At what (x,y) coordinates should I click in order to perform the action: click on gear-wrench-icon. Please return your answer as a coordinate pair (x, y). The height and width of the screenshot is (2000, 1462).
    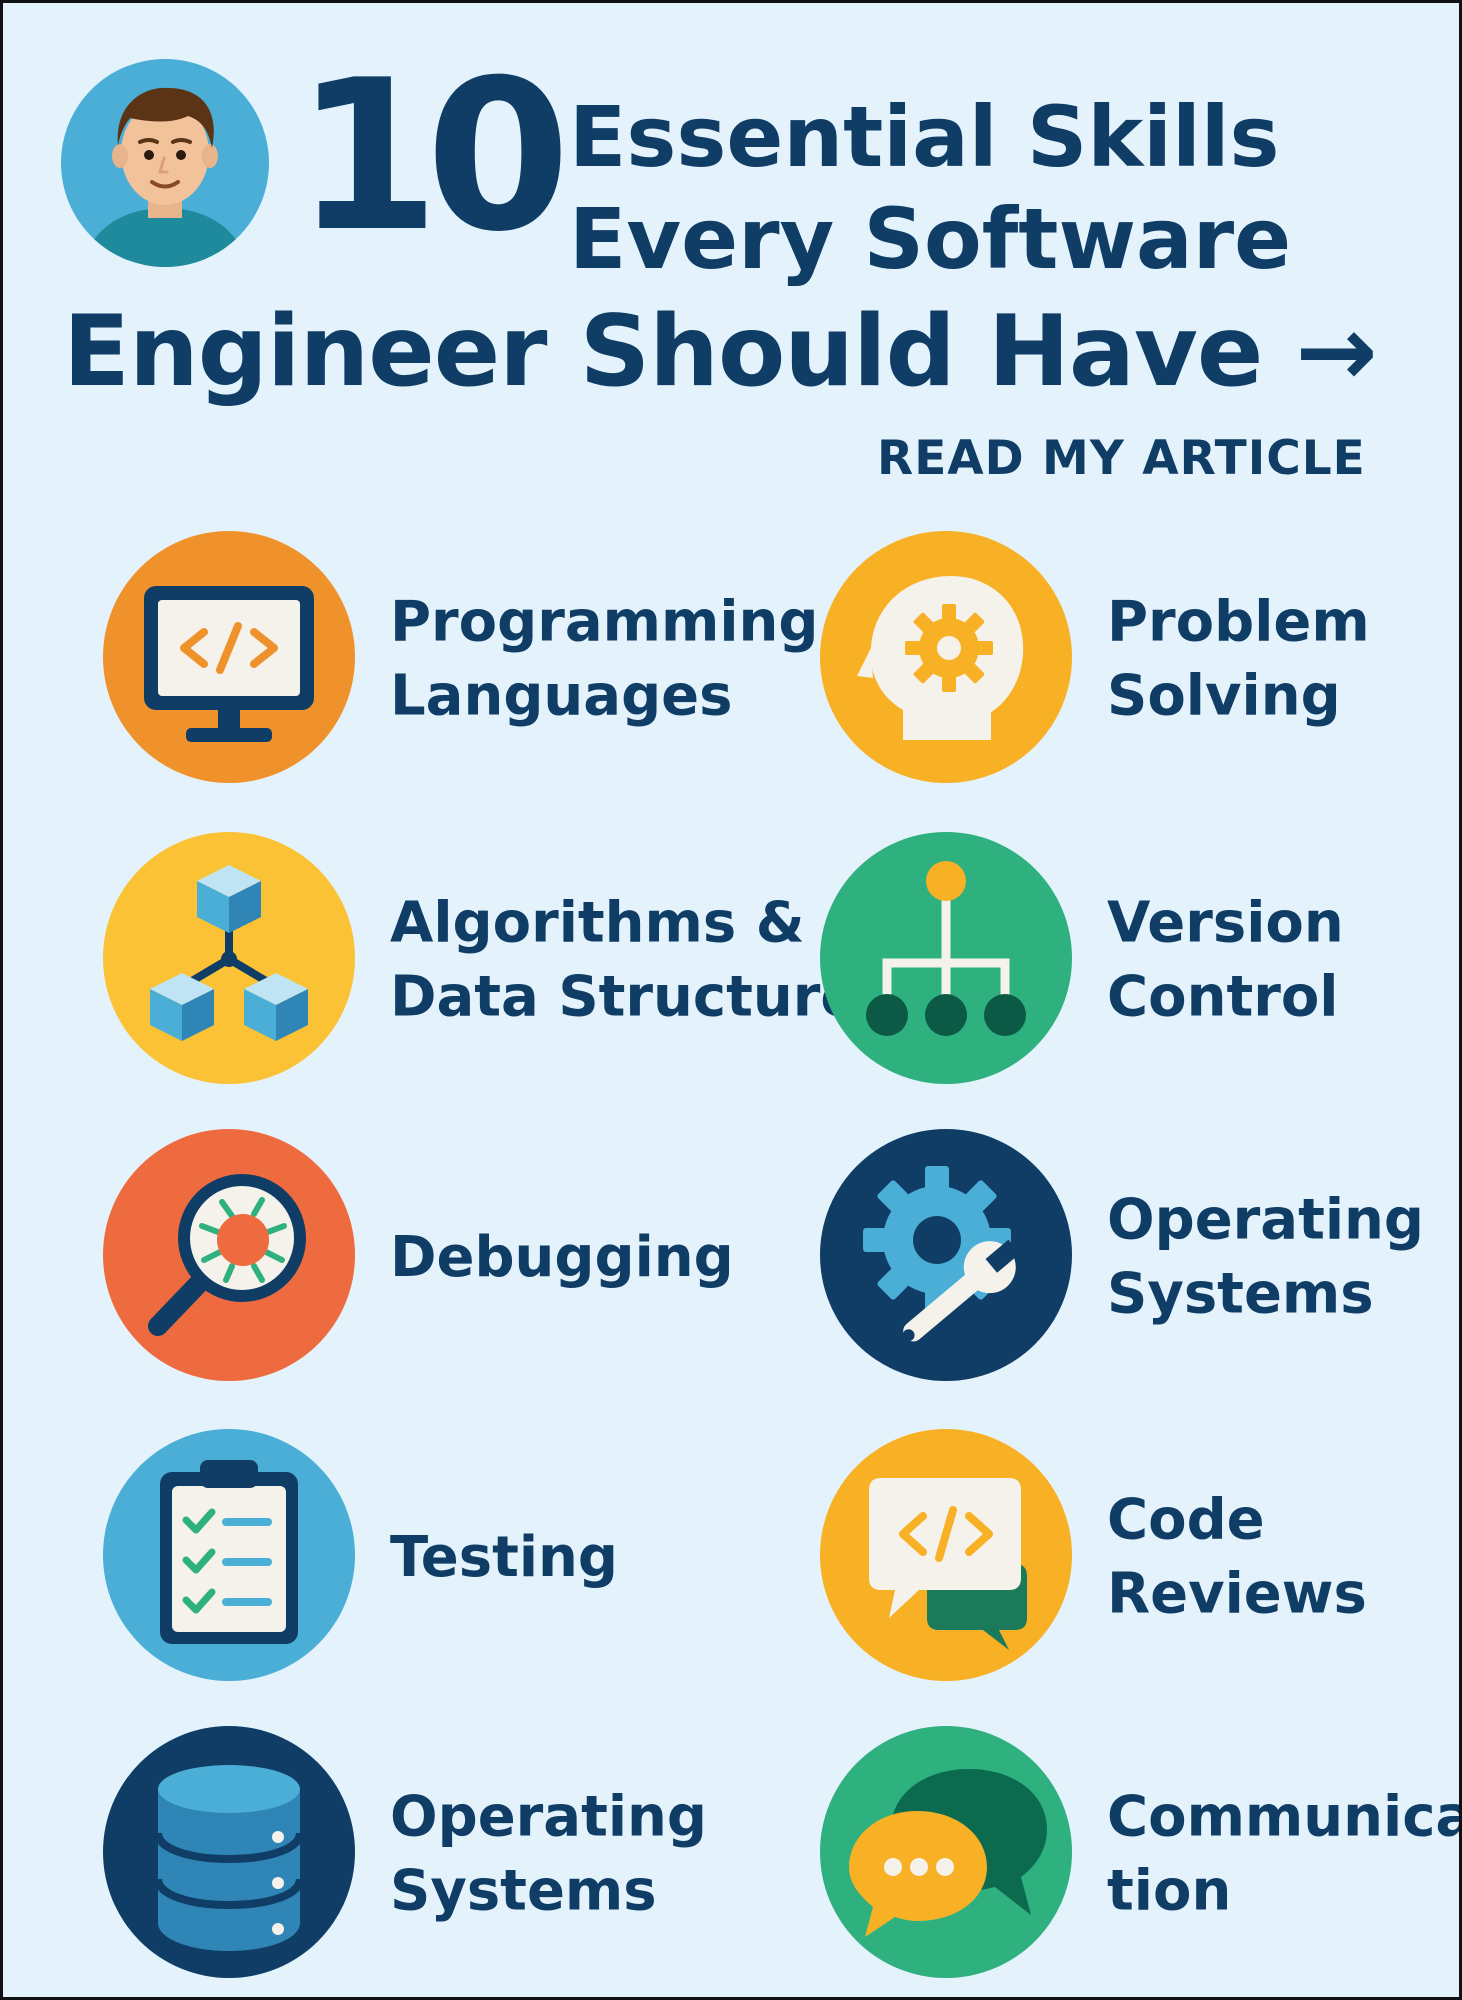
    Looking at the image, I should click on (946, 1255).